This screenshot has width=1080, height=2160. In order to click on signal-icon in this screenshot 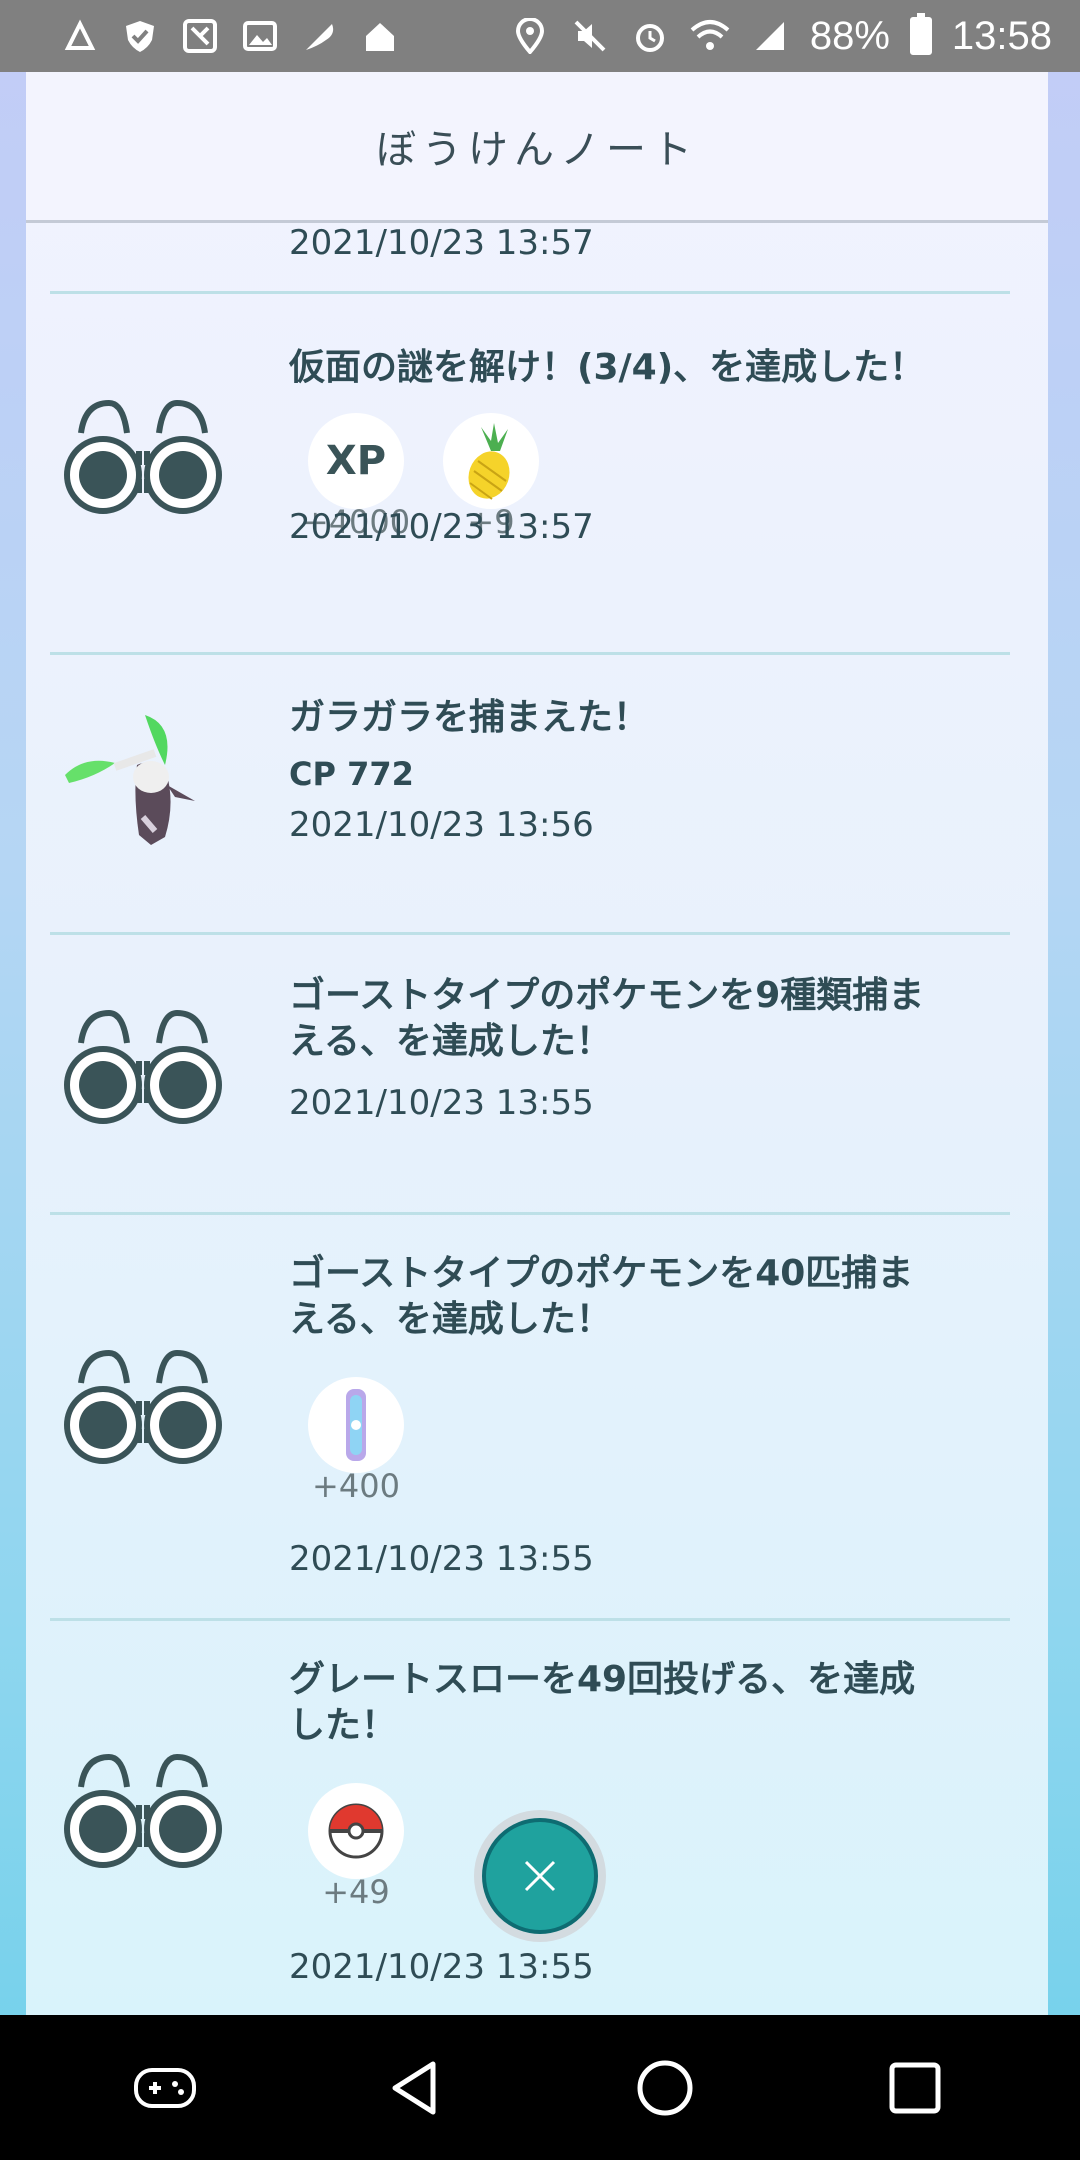, I will do `click(770, 36)`.